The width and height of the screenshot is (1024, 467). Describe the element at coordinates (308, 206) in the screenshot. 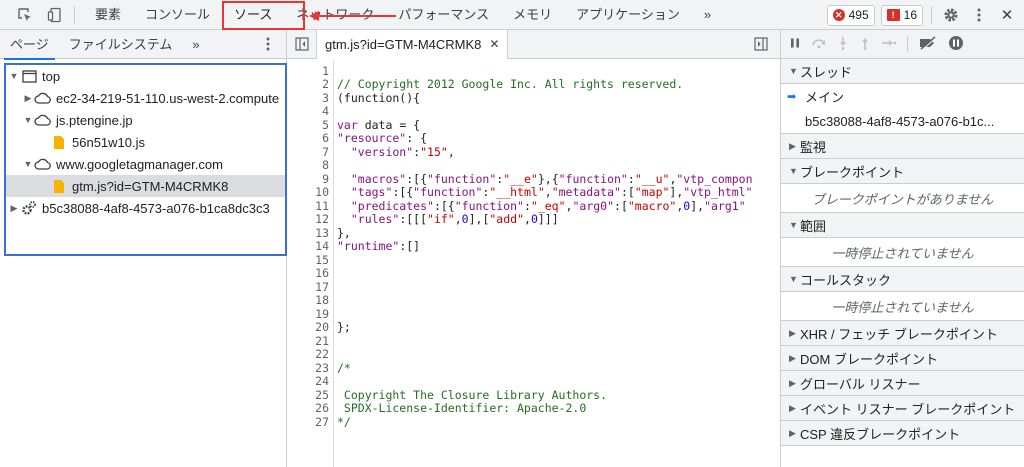

I see `line-number: 11` at that location.